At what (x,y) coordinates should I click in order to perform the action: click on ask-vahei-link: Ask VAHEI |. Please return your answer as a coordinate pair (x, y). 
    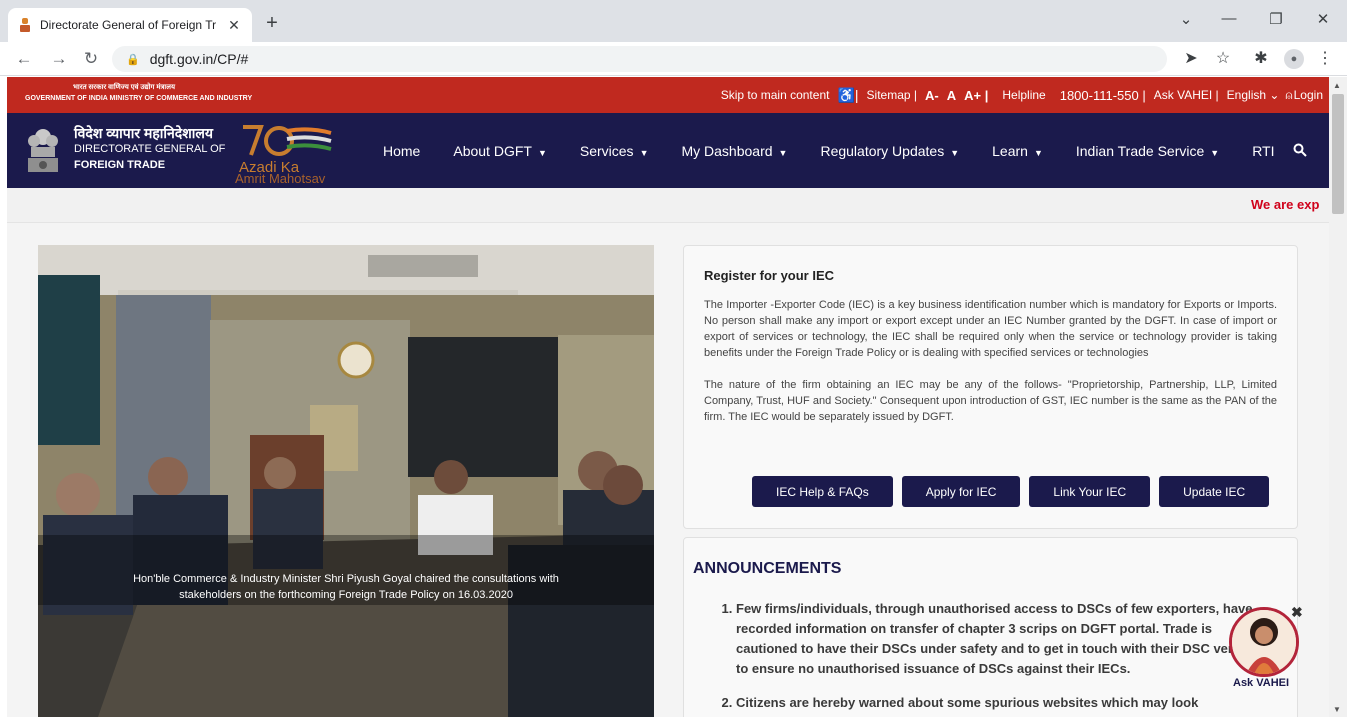
    Looking at the image, I should click on (1186, 95).